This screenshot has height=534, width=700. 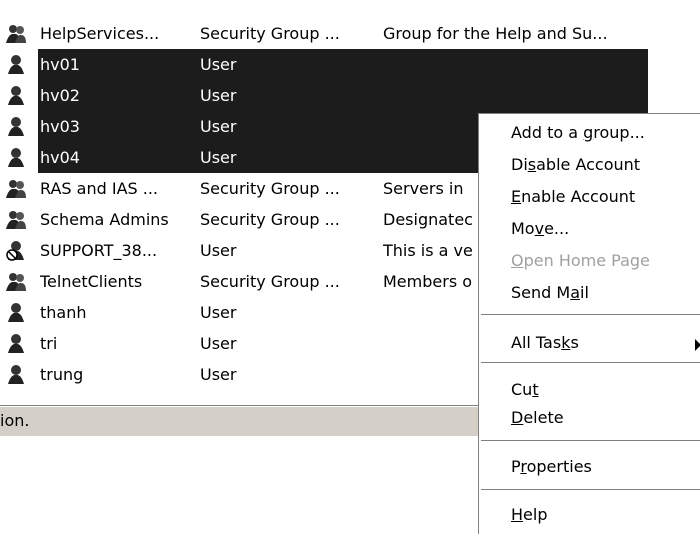 I want to click on menu-item-send-mail: Send Mail, so click(x=550, y=293).